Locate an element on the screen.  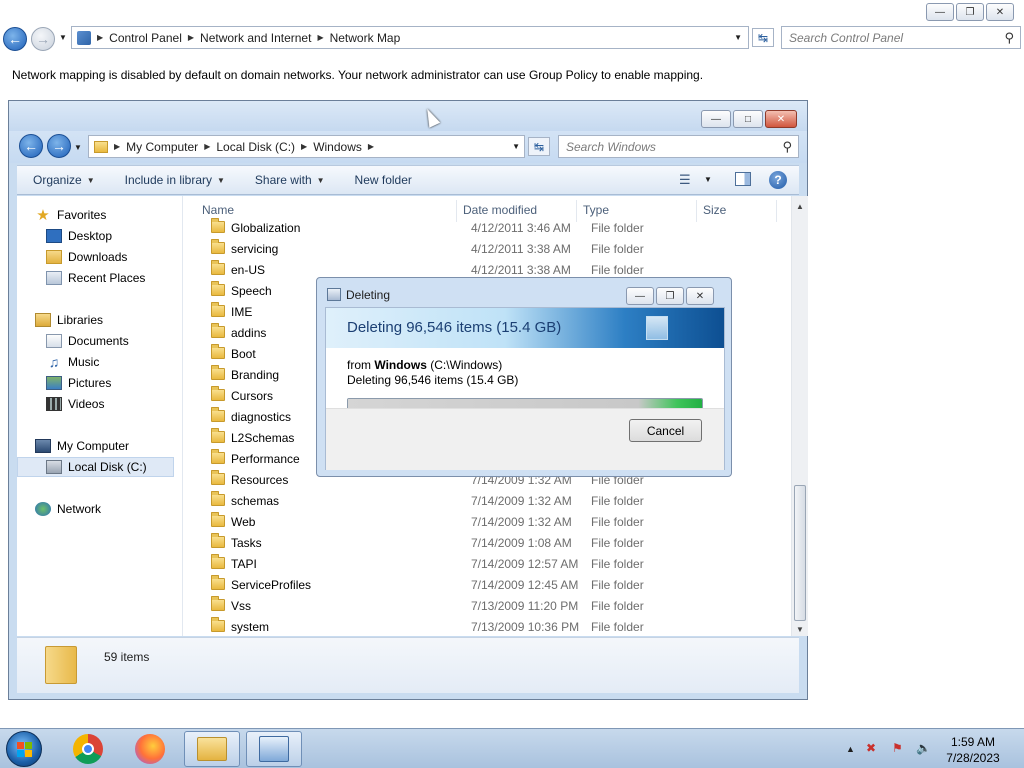
dialog-close-button: ✕ is located at coordinates (700, 296).